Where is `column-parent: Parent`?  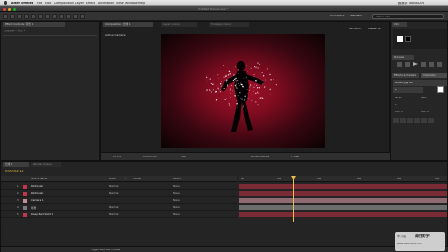
column-parent: Parent is located at coordinates (177, 179).